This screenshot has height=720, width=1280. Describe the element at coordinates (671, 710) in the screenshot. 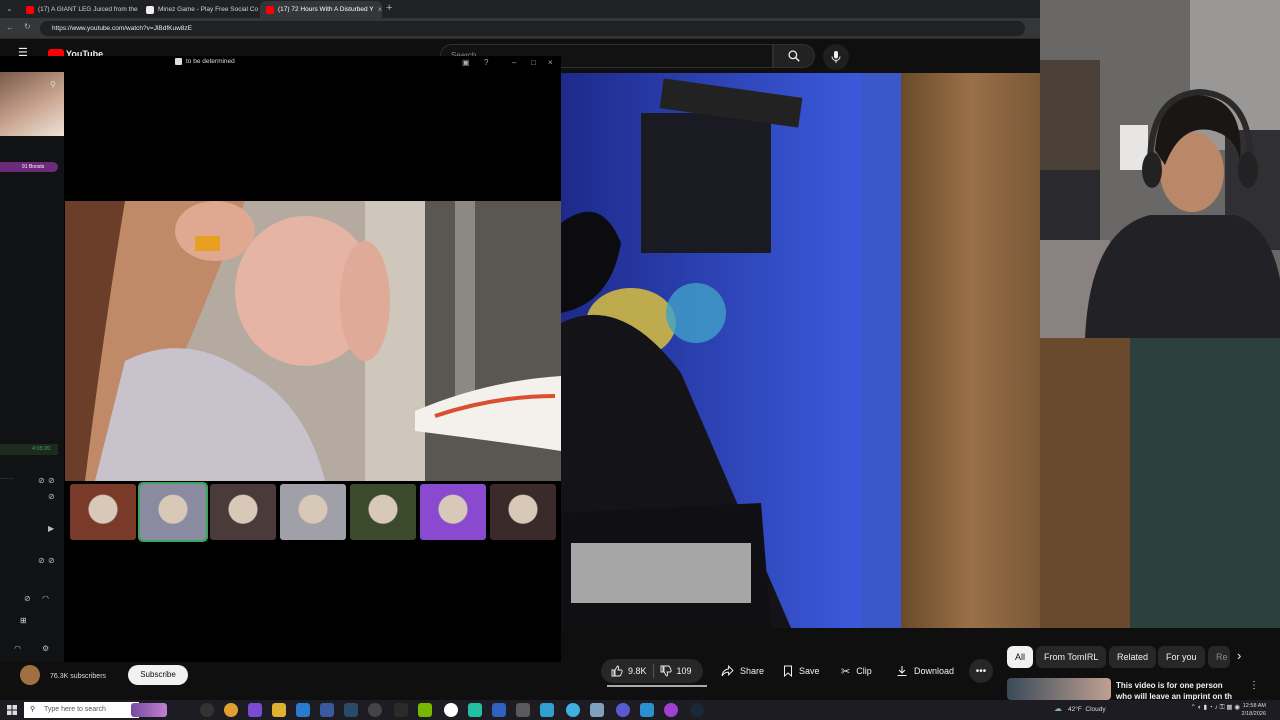

I see `app-ring-icon` at that location.